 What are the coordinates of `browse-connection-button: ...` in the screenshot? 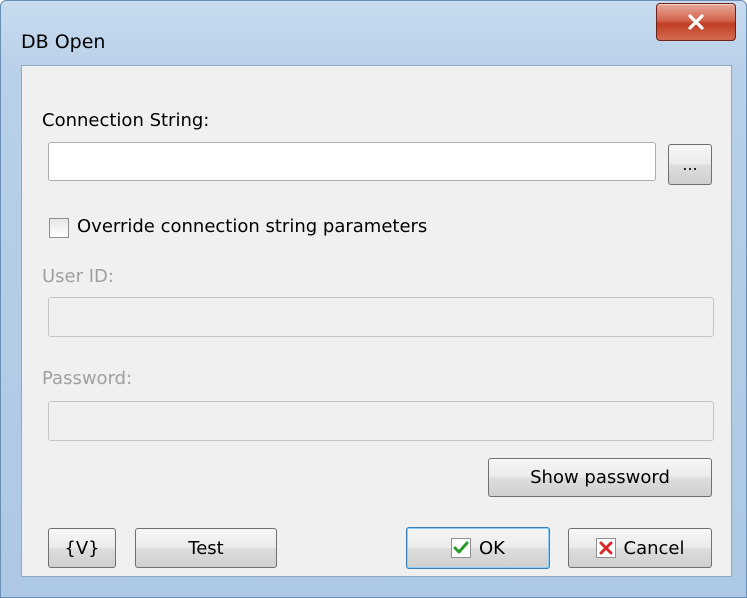 It's located at (690, 164).